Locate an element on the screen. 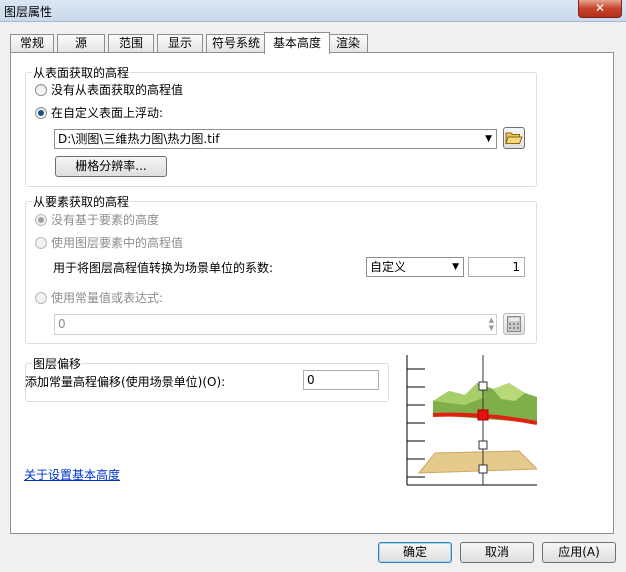  tab-general: 常规 is located at coordinates (32, 43).